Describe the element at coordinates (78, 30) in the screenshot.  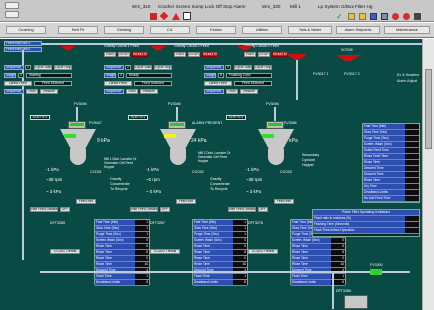
I see `nav-belt-fit: Belt Fit` at that location.